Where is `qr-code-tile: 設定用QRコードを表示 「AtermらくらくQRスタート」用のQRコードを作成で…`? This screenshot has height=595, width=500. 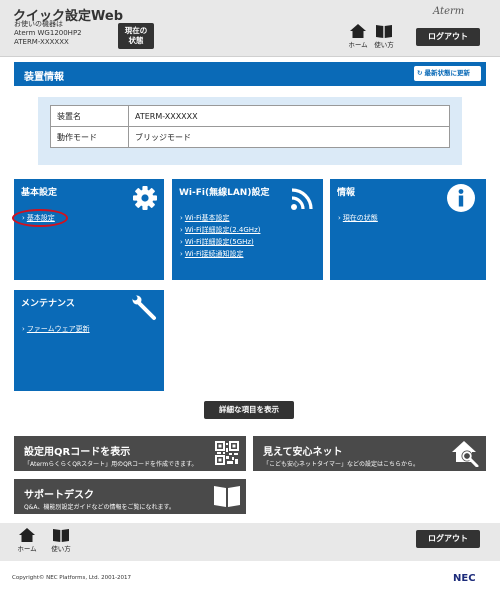
qr-code-tile: 設定用QRコードを表示 「AtermらくらくQRスタート」用のQRコードを作成で… is located at coordinates (130, 453).